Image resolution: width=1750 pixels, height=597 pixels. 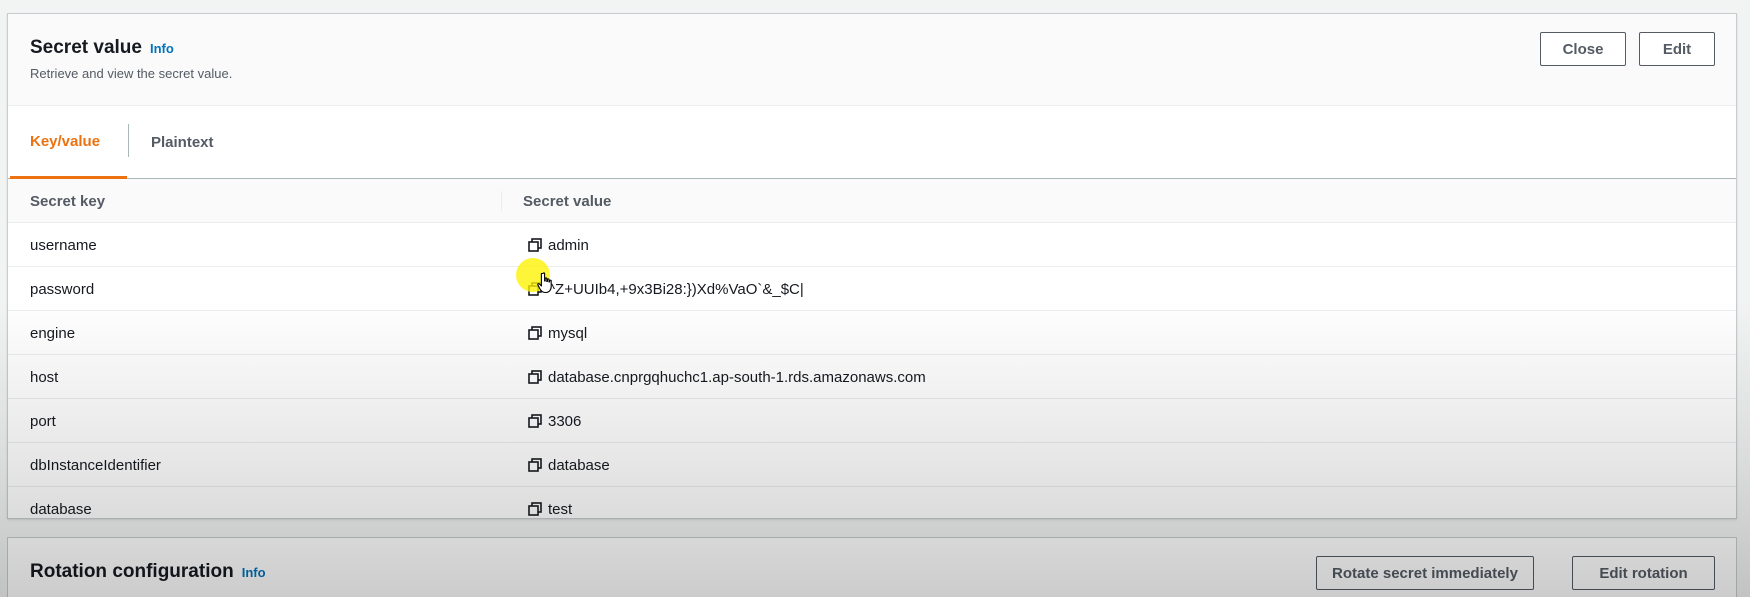 What do you see at coordinates (132, 571) in the screenshot?
I see `rotation-configuration-title: Rotation configuration` at bounding box center [132, 571].